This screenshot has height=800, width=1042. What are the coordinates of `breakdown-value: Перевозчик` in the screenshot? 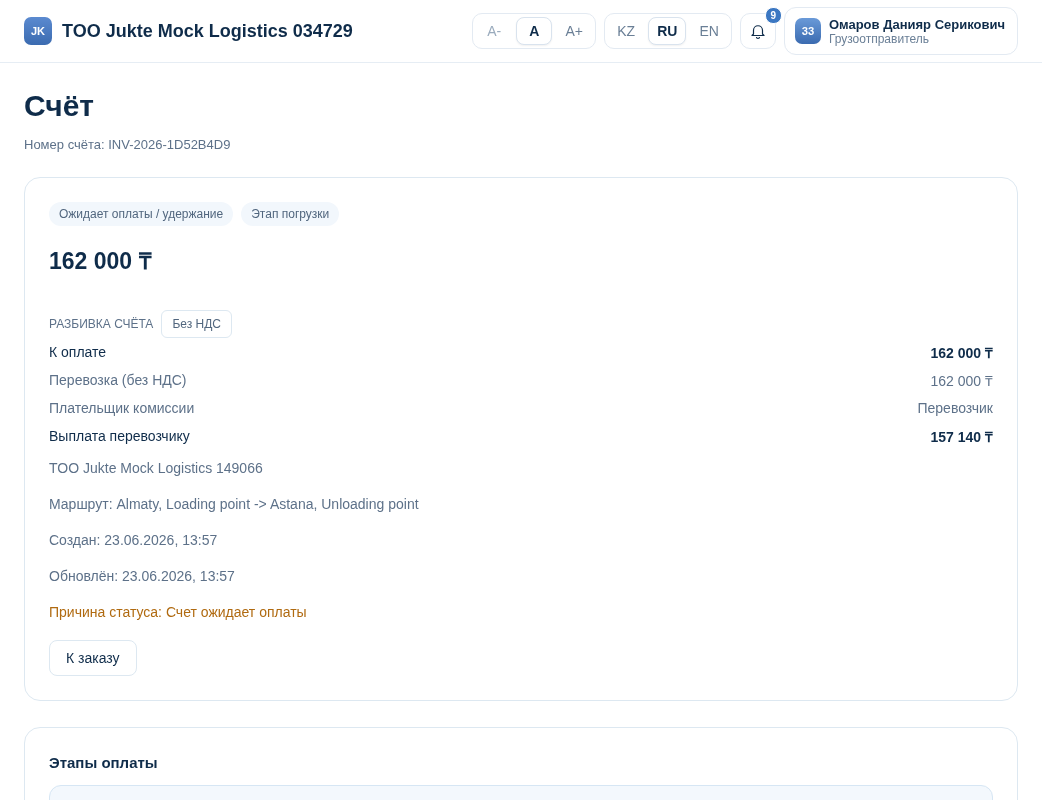 It's located at (955, 408).